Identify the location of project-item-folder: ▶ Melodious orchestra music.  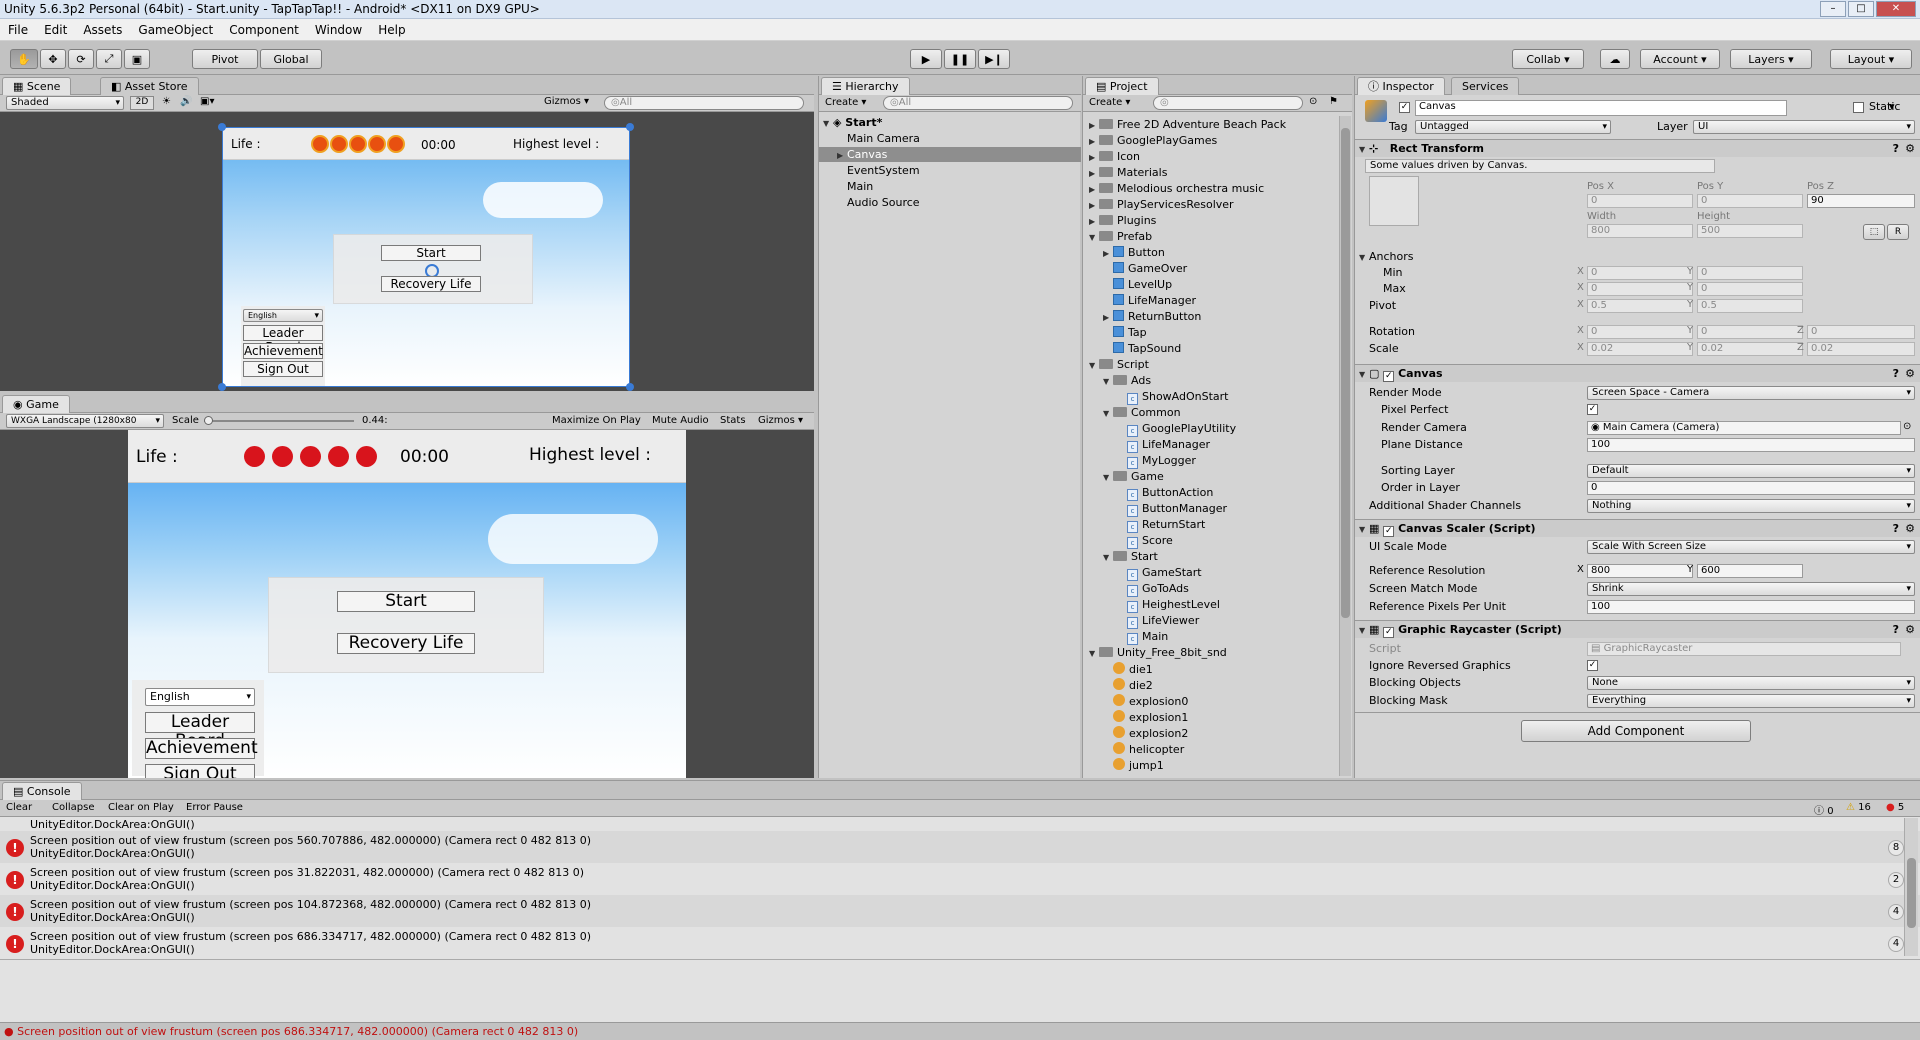
(1176, 188).